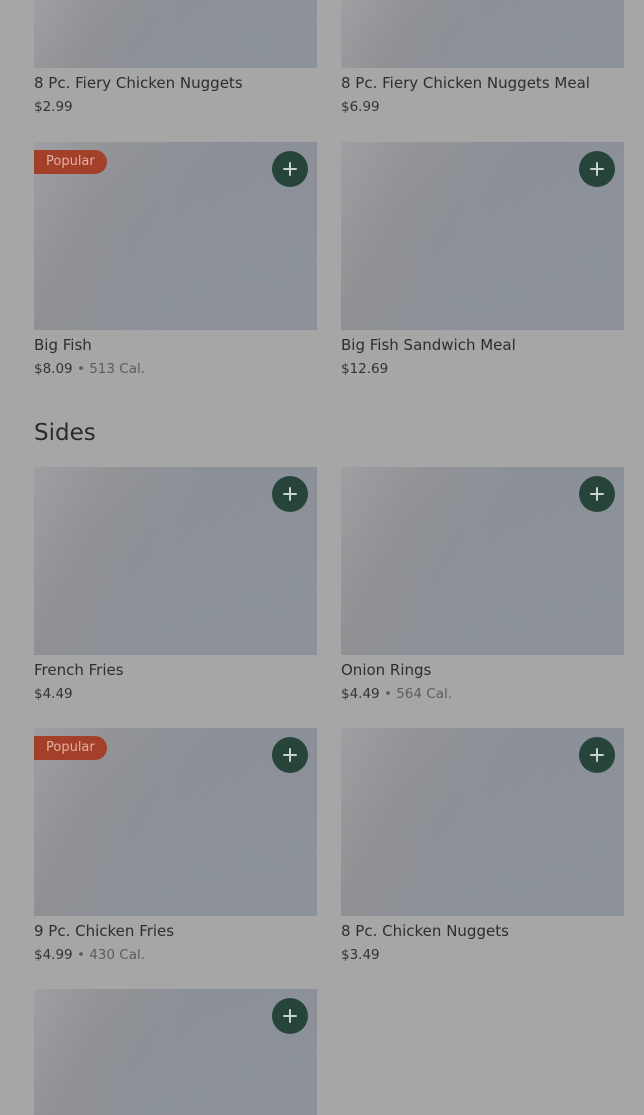 This screenshot has width=644, height=1115. Describe the element at coordinates (53, 694) in the screenshot. I see `item-price: $4.49` at that location.